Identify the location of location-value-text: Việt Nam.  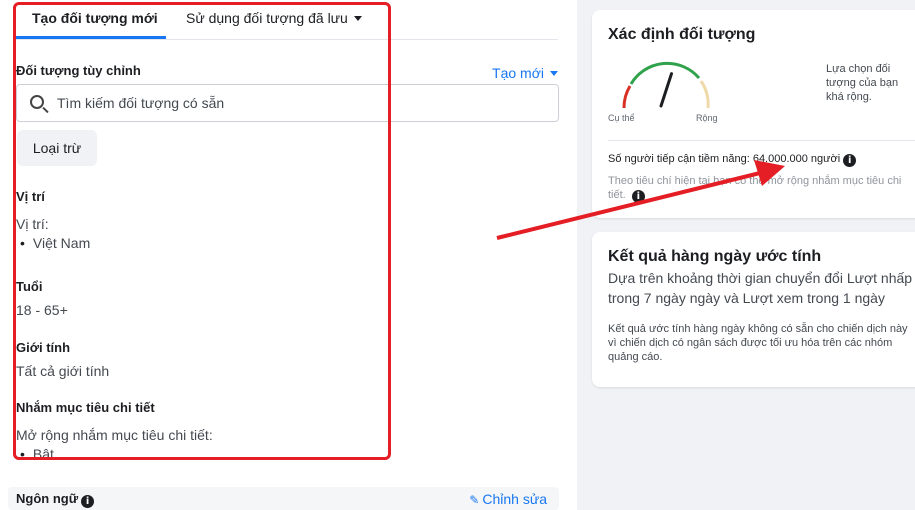
(61, 243).